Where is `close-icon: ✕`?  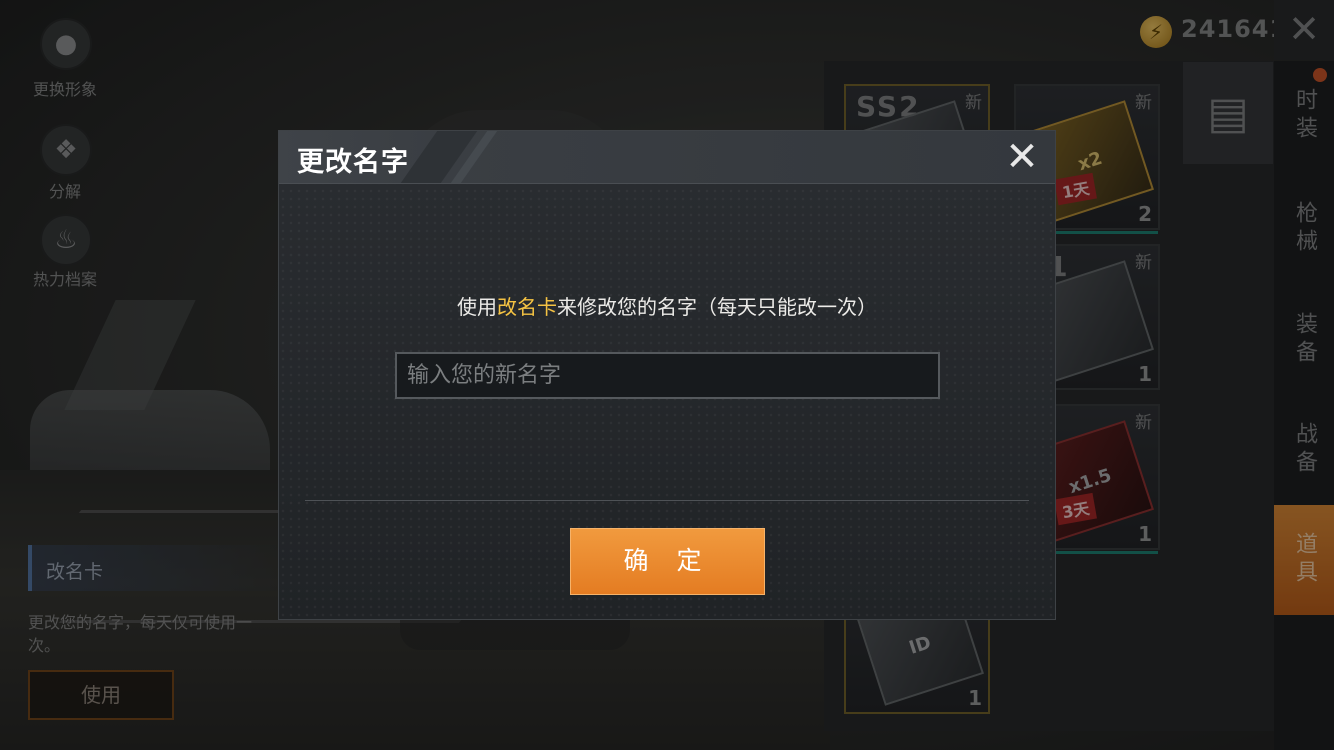 close-icon: ✕ is located at coordinates (1022, 158).